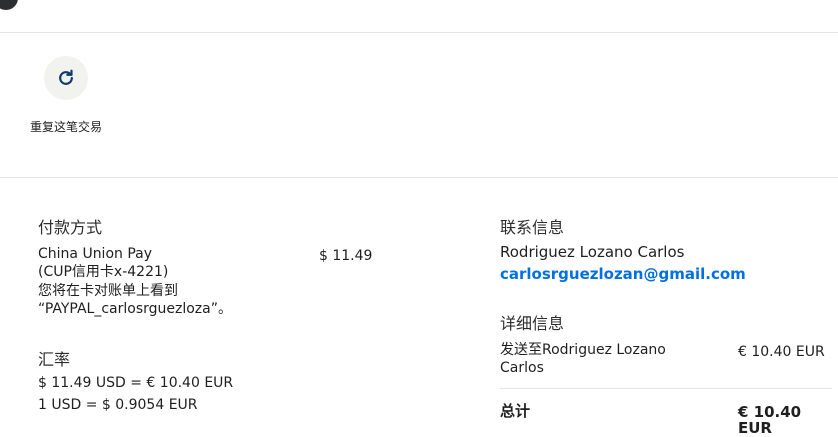 This screenshot has height=437, width=838. Describe the element at coordinates (9, 5) in the screenshot. I see `avatar` at that location.